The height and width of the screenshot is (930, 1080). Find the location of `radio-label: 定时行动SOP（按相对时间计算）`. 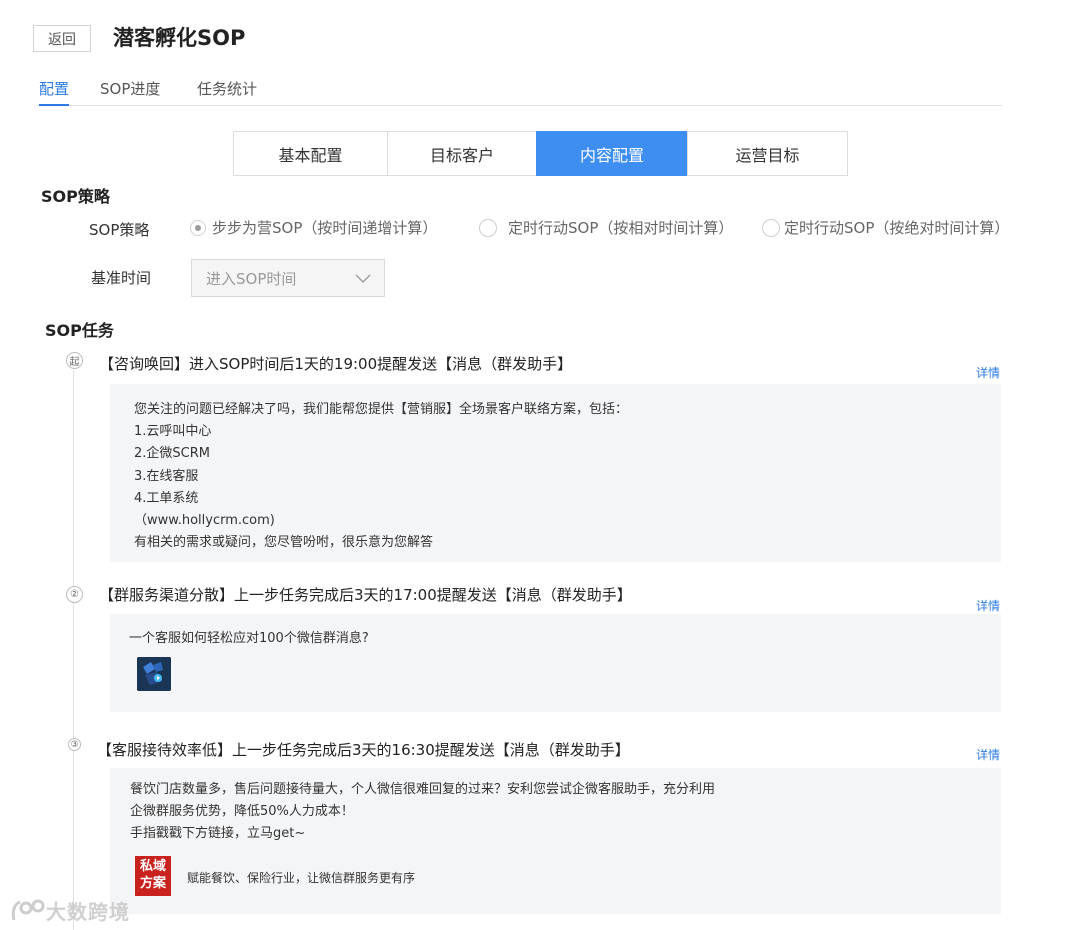

radio-label: 定时行动SOP（按相对时间计算） is located at coordinates (621, 228).